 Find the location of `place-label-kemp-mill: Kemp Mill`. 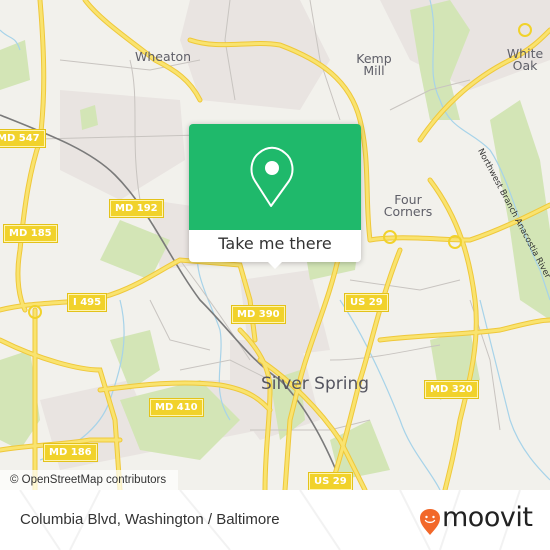

place-label-kemp-mill: Kemp Mill is located at coordinates (374, 64).